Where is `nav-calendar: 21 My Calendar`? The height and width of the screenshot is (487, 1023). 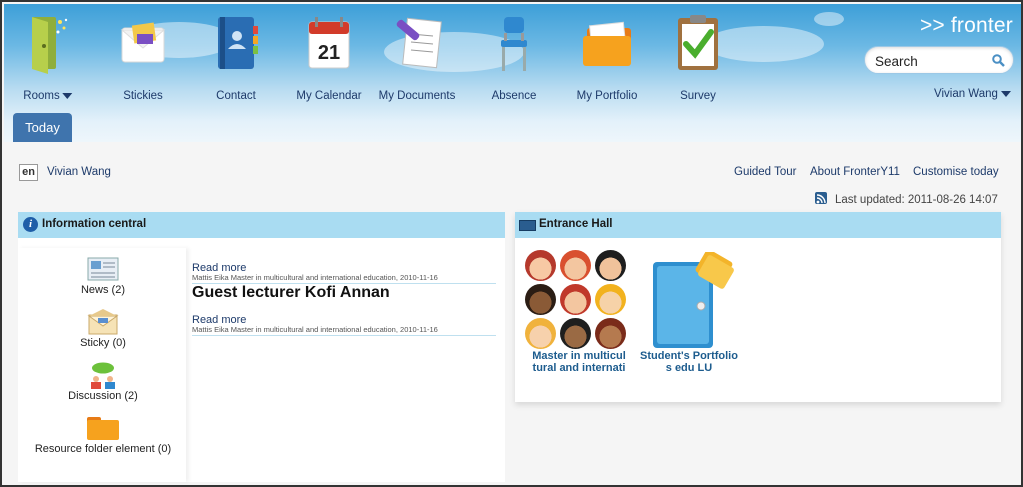 nav-calendar: 21 My Calendar is located at coordinates (329, 60).